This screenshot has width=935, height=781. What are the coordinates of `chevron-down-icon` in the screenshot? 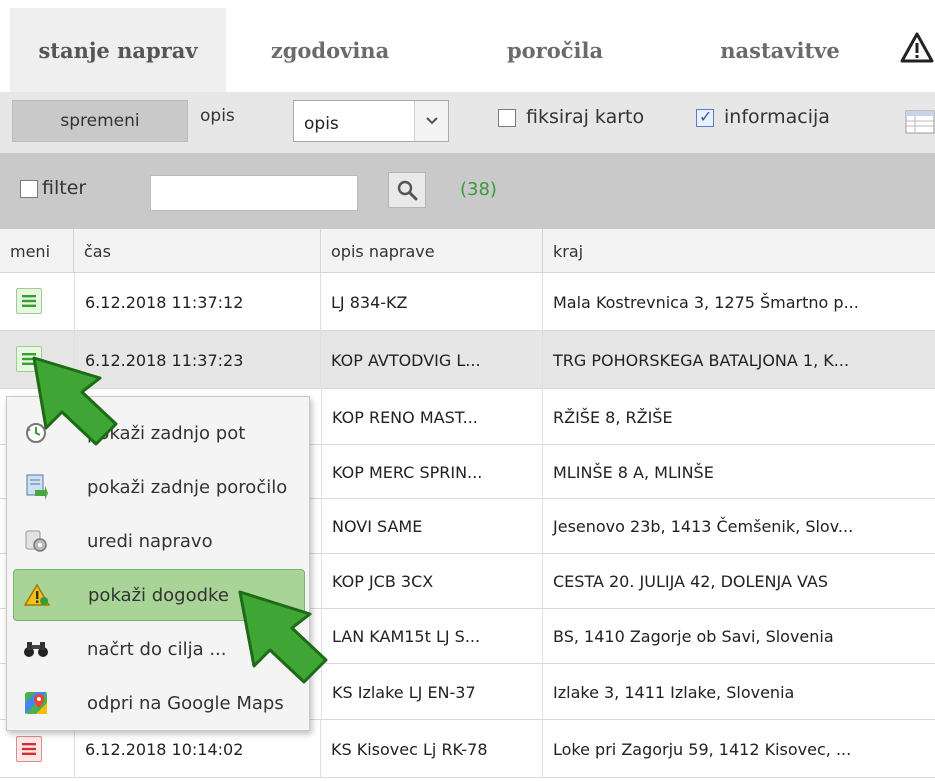 It's located at (431, 121).